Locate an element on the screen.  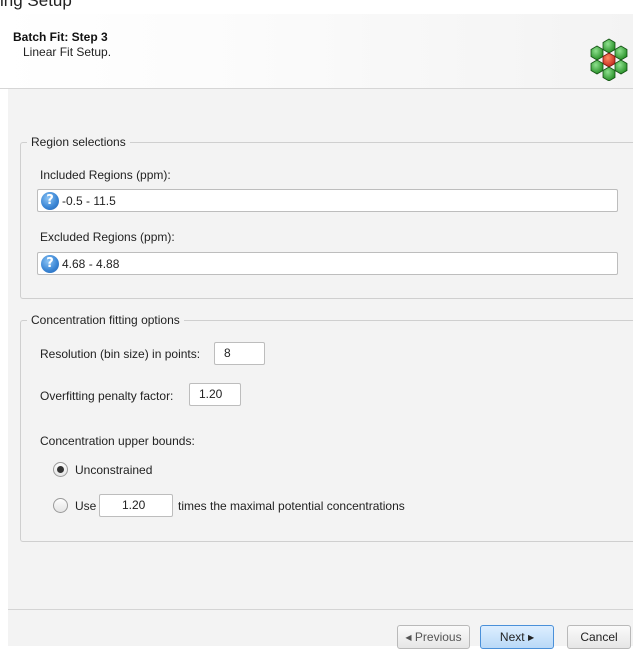
included-regions-value: -0.5 - 11.5 is located at coordinates (89, 201).